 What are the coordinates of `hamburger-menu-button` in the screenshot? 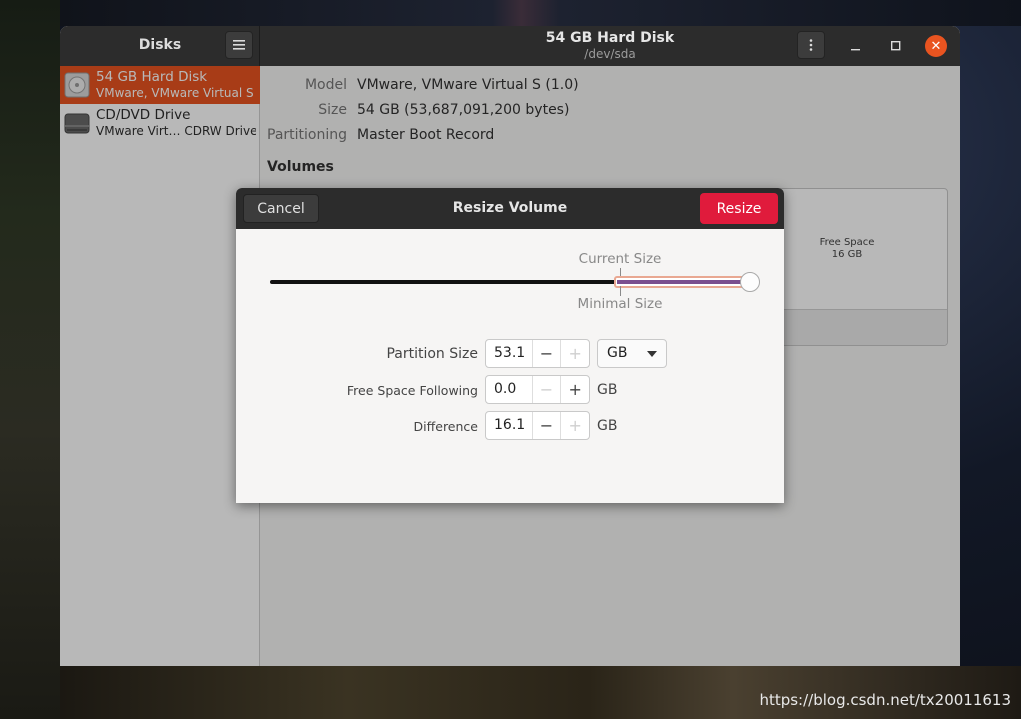 It's located at (239, 45).